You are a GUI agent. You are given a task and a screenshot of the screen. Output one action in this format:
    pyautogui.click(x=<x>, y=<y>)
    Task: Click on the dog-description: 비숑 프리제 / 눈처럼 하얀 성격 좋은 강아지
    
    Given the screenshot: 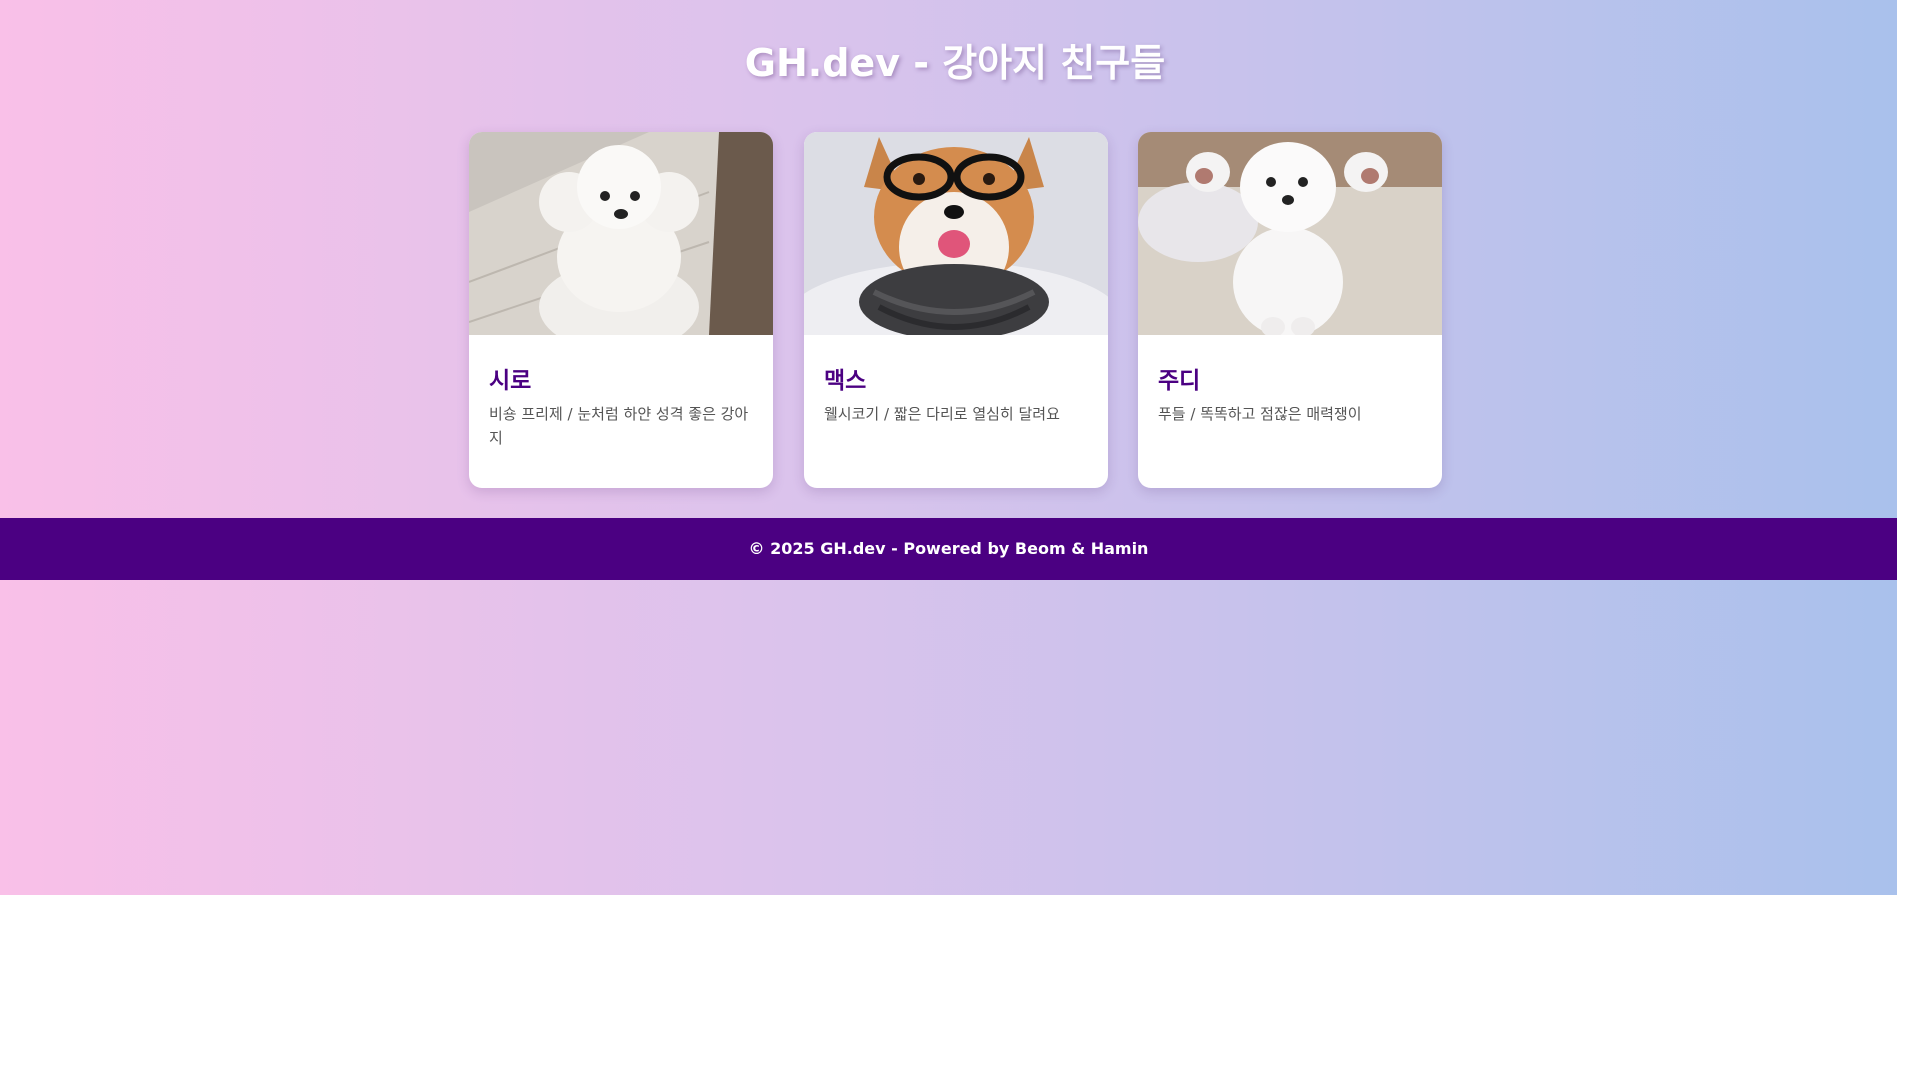 What is the action you would take?
    pyautogui.click(x=619, y=426)
    